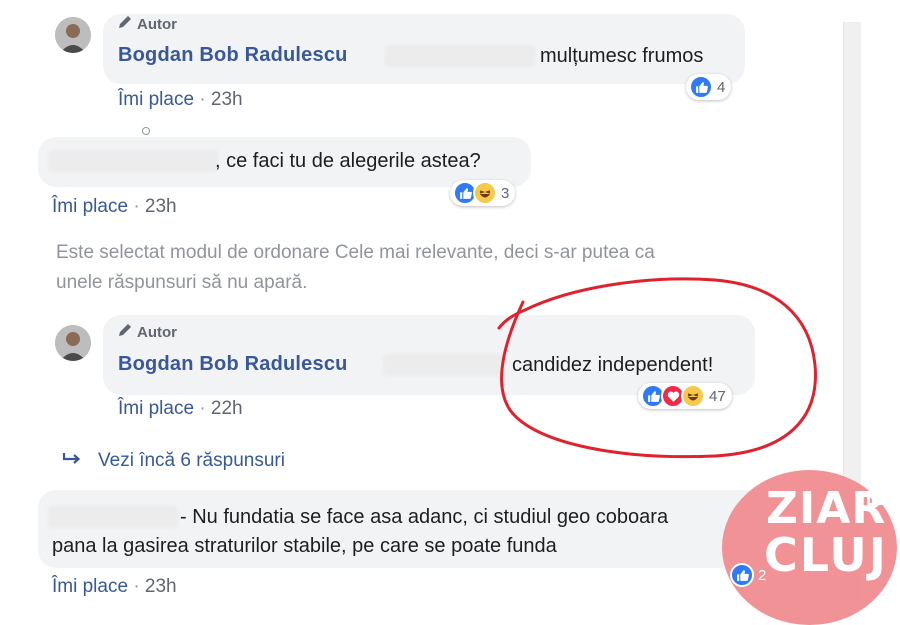 The width and height of the screenshot is (900, 625). Describe the element at coordinates (826, 555) in the screenshot. I see `logo-word-cluj: CLUJ` at that location.